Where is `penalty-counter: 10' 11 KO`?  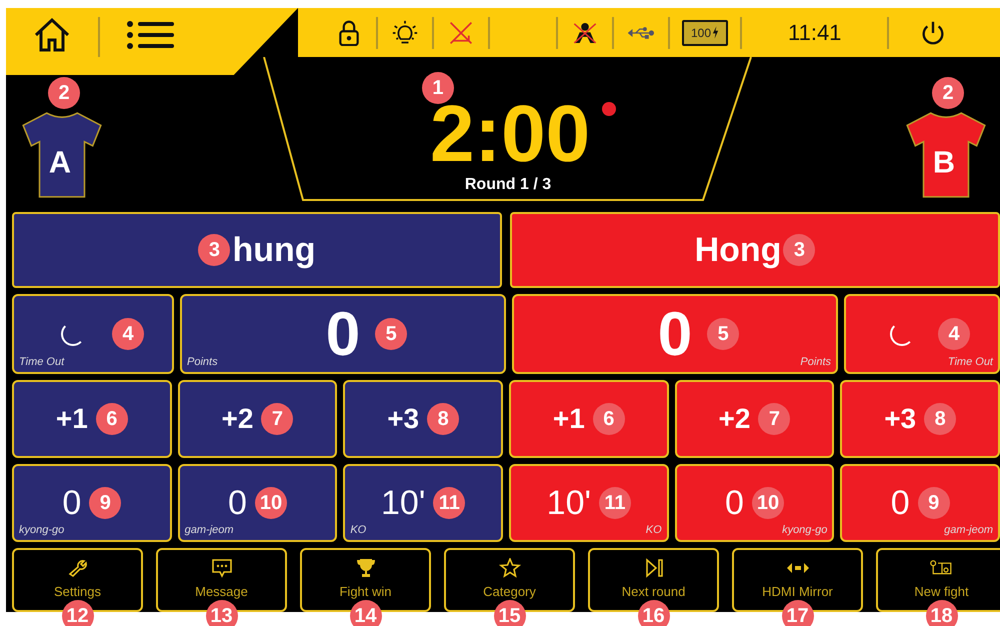
penalty-counter: 10' 11 KO is located at coordinates (589, 503).